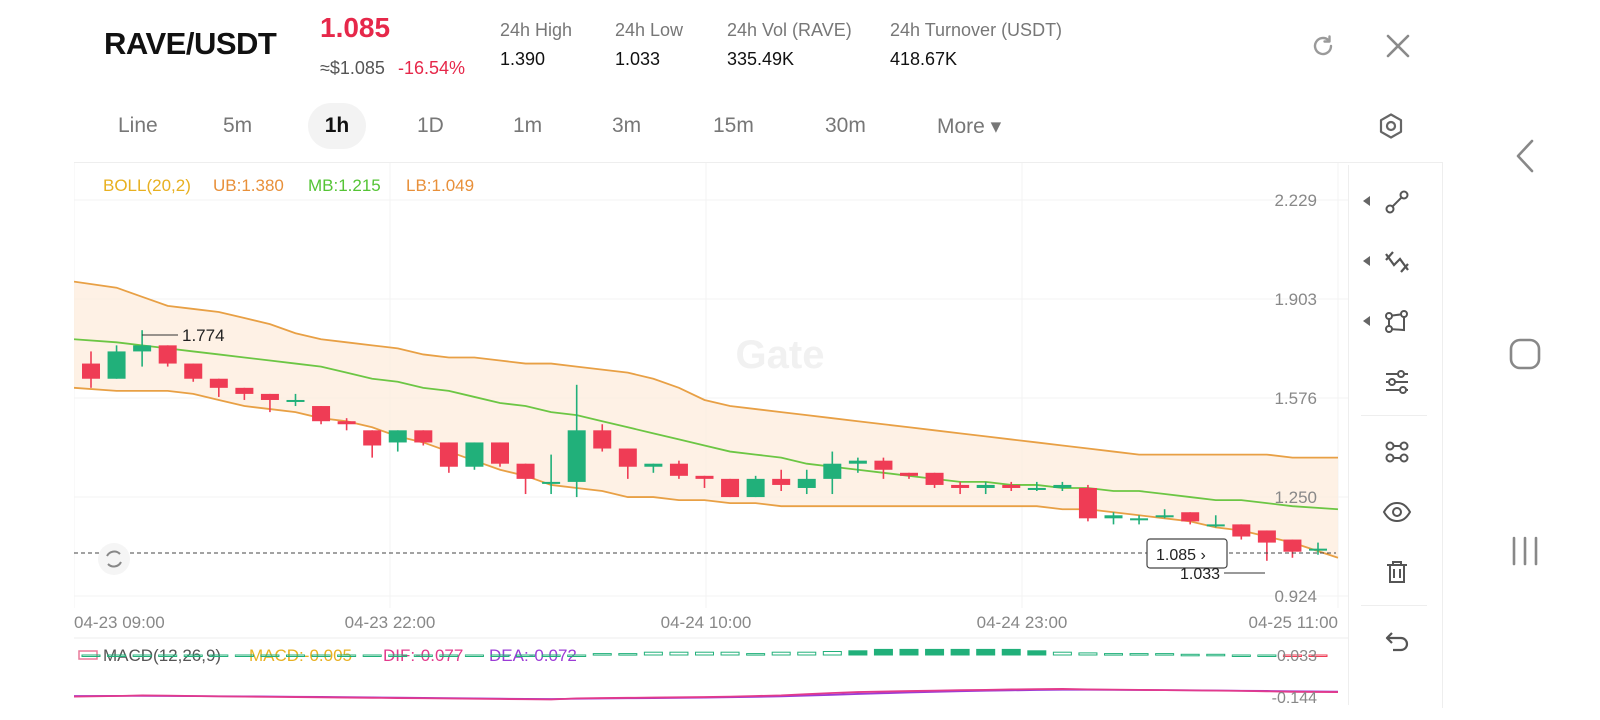 The width and height of the screenshot is (1600, 720). What do you see at coordinates (440, 185) in the screenshot?
I see `boll-lower-value: LB:1.049` at bounding box center [440, 185].